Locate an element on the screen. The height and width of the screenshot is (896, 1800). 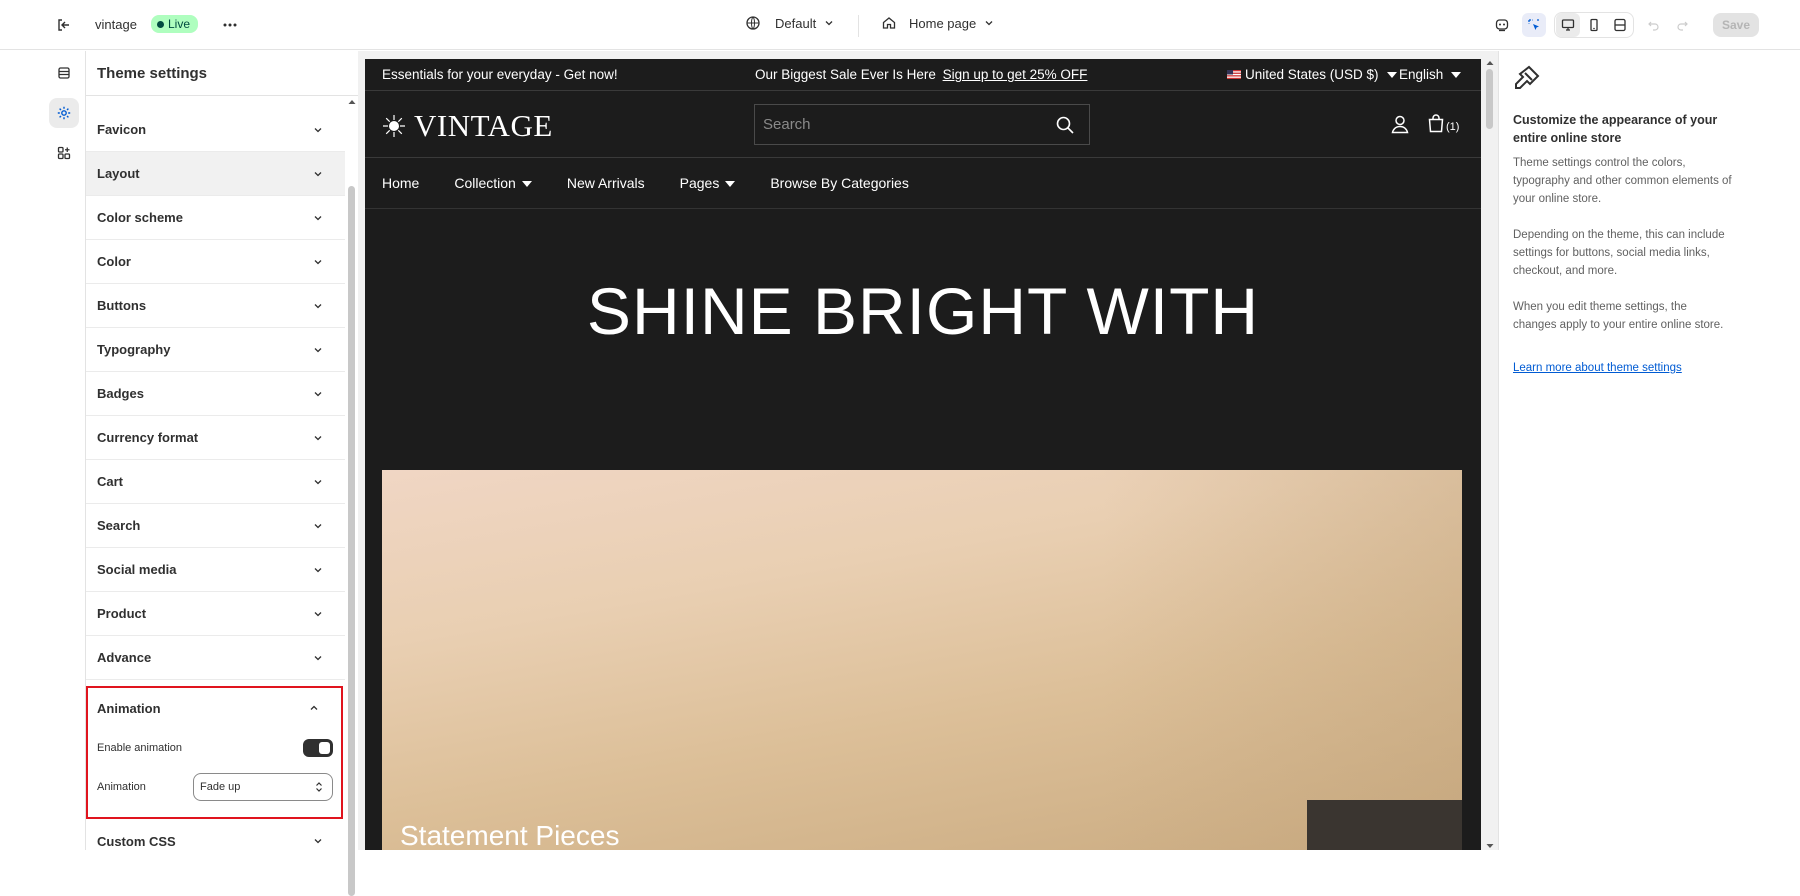
sunburst-logo-icon is located at coordinates (394, 126).